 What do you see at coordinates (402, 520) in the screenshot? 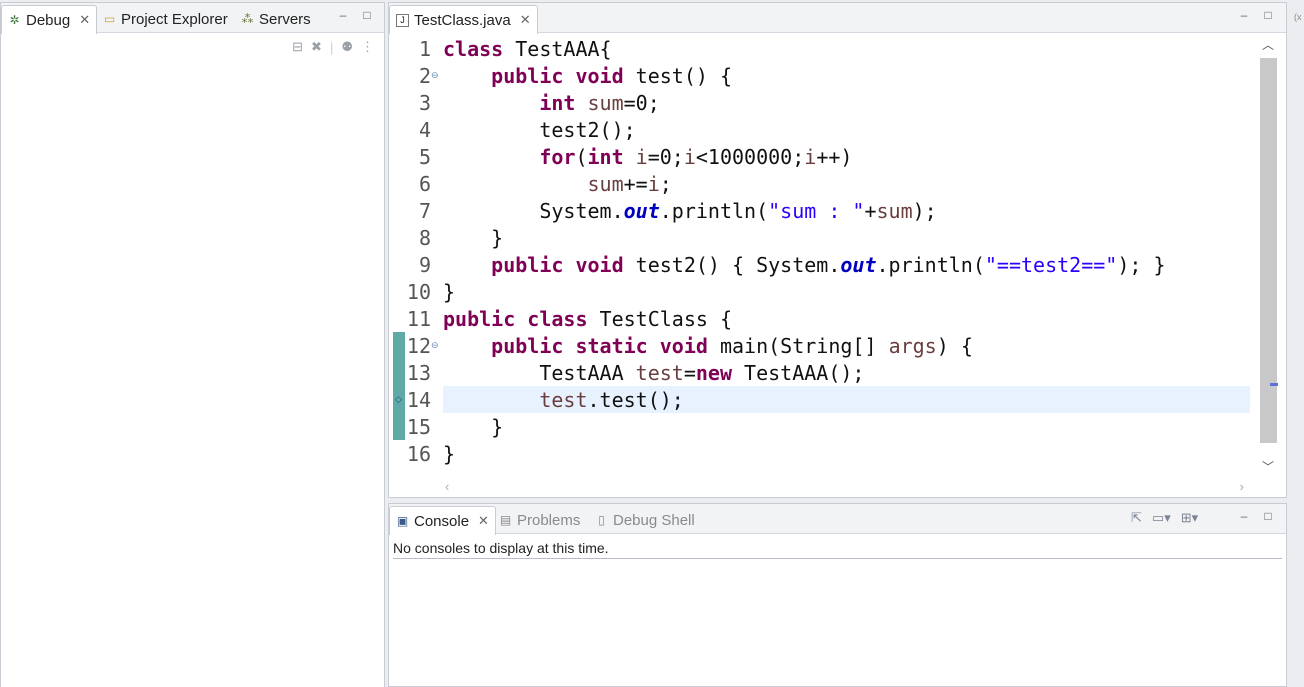
I see `console-icon: ▣` at bounding box center [402, 520].